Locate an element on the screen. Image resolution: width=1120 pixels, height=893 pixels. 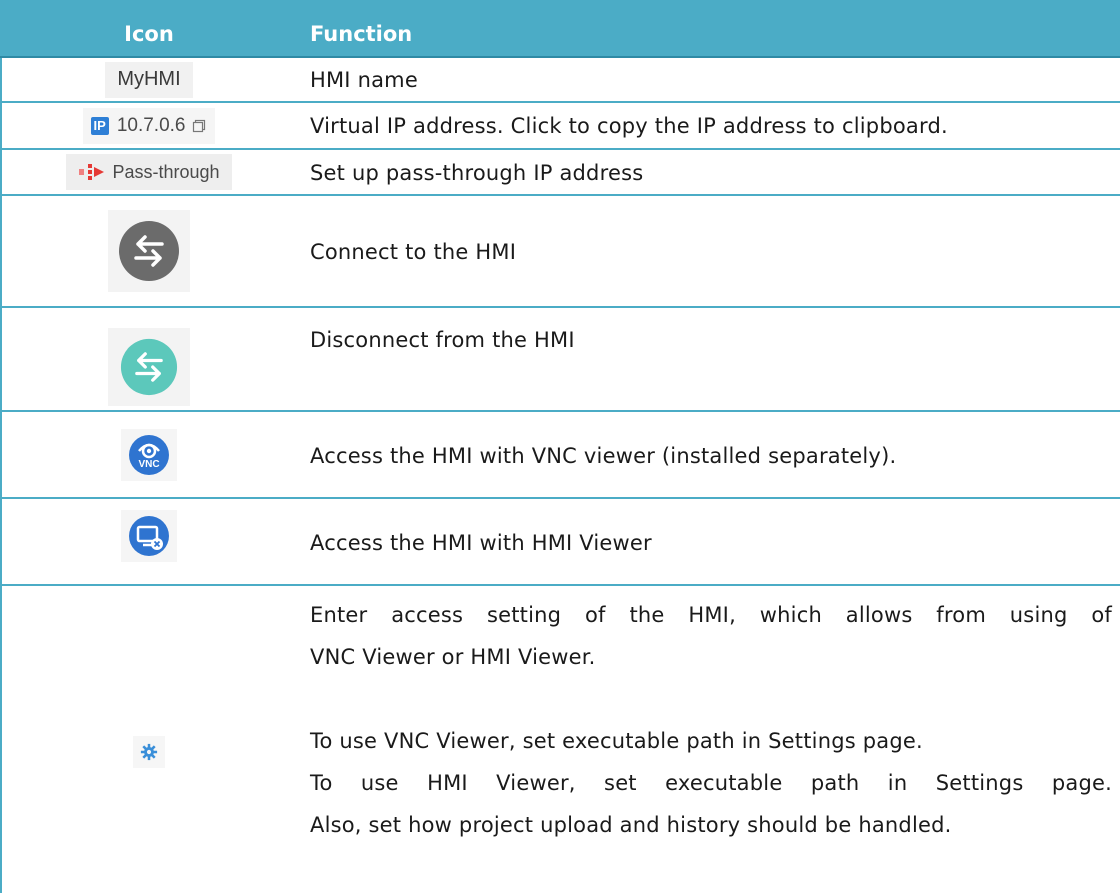
function-text: Connect to the HMI is located at coordinates (413, 252).